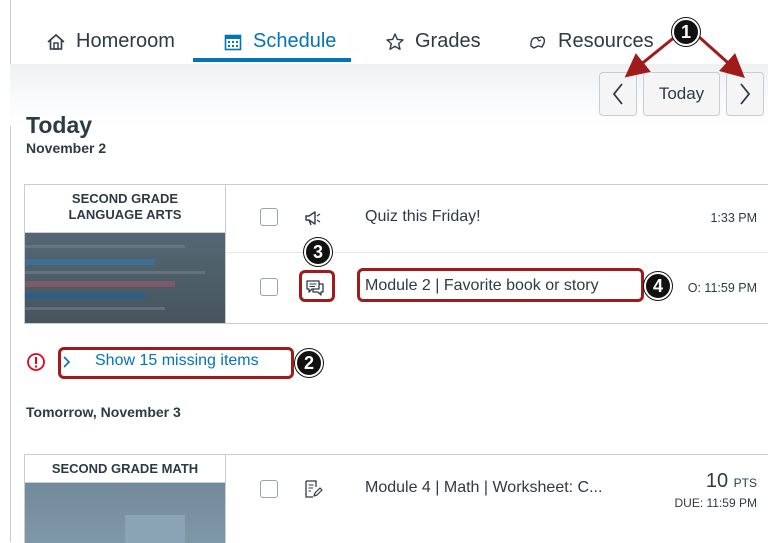  Describe the element at coordinates (715, 503) in the screenshot. I see `item-due-time: DUE: 11:59 PM` at that location.